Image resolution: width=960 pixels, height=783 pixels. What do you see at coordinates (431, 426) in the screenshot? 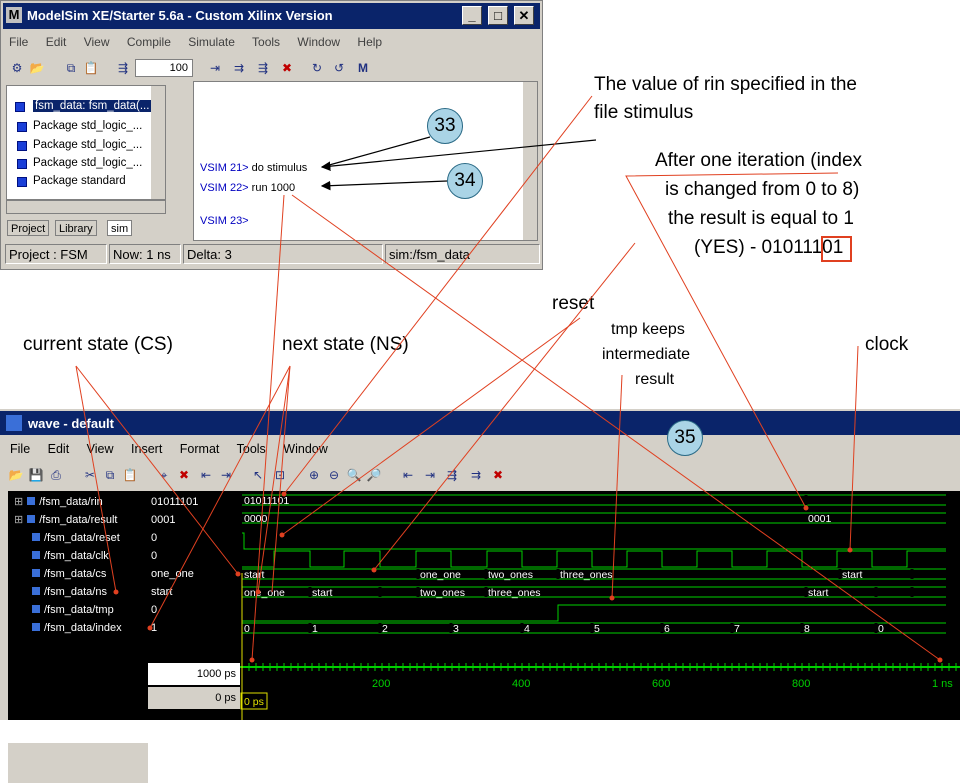
I see `arrow-reset` at bounding box center [431, 426].